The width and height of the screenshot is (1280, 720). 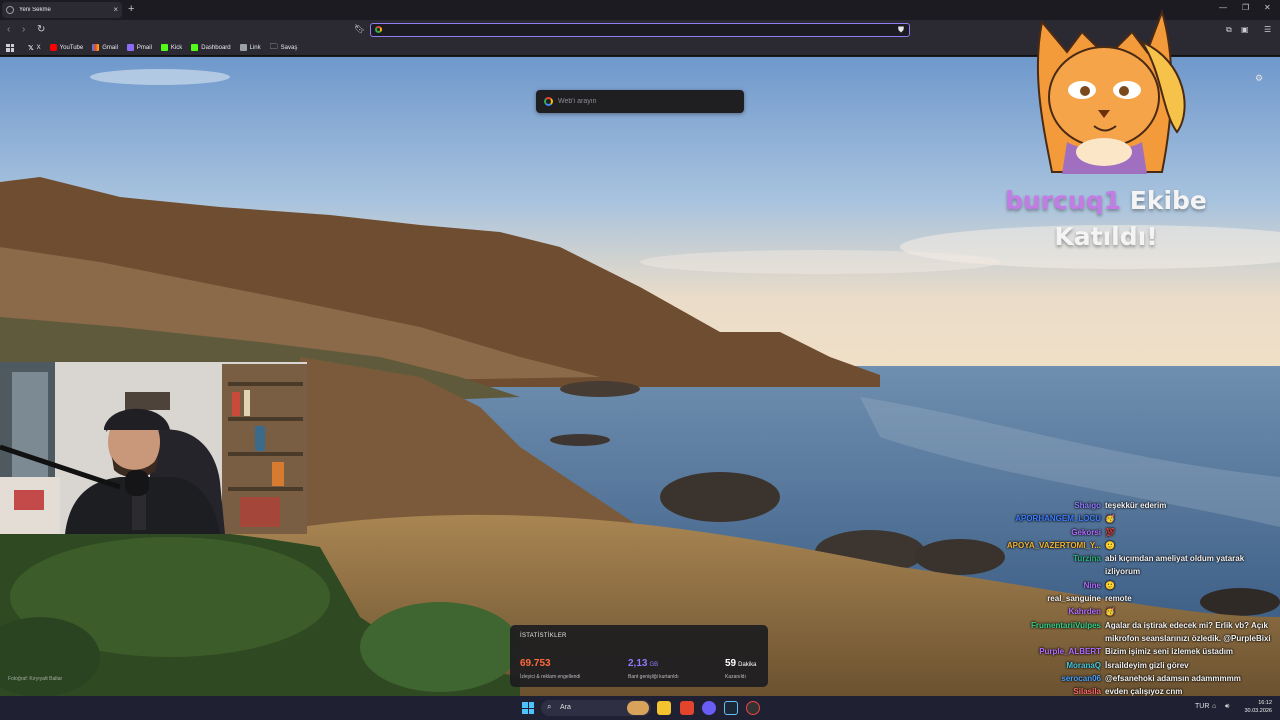 What do you see at coordinates (131, 9) in the screenshot?
I see `new-tab-button: +` at bounding box center [131, 9].